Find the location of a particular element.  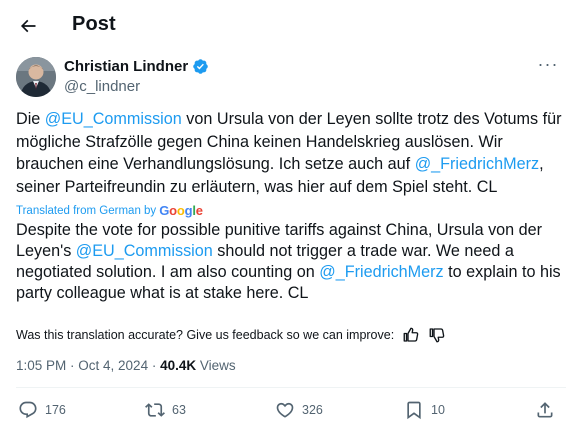

repost-count: 63 is located at coordinates (179, 410).